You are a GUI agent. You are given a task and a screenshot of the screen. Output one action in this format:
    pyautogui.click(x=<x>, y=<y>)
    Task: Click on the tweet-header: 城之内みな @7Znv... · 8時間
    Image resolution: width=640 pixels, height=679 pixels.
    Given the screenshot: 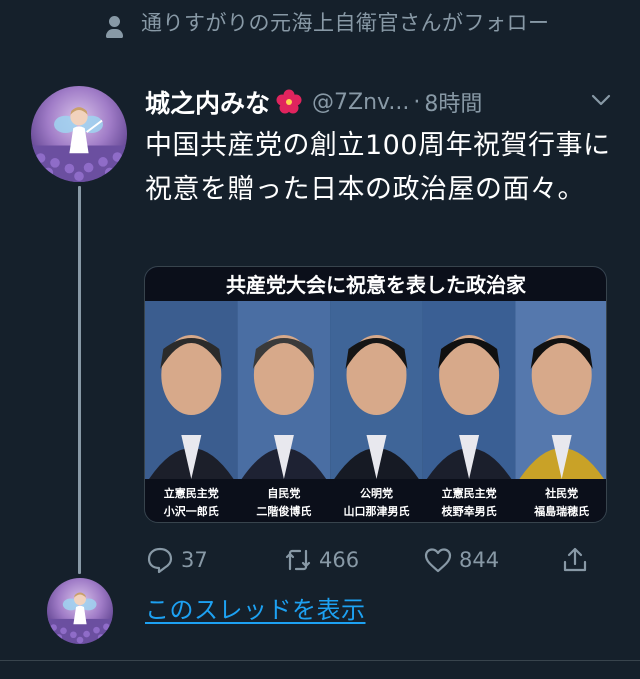 What is the action you would take?
    pyautogui.click(x=380, y=102)
    